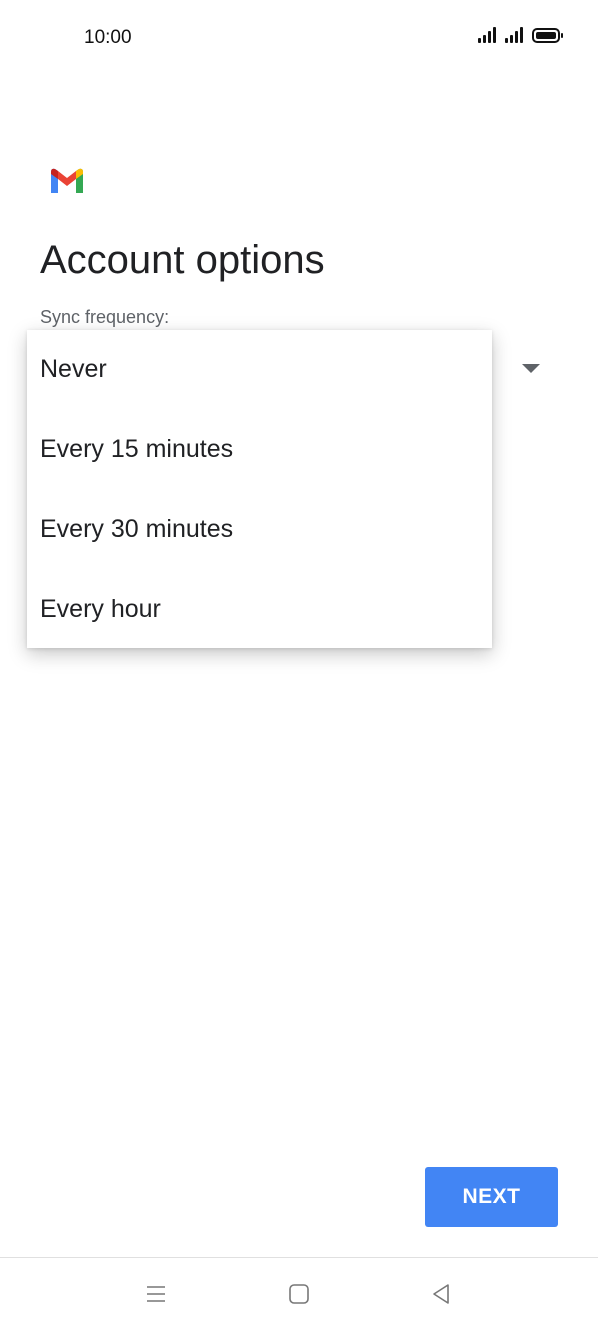  Describe the element at coordinates (441, 1294) in the screenshot. I see `back-icon` at that location.